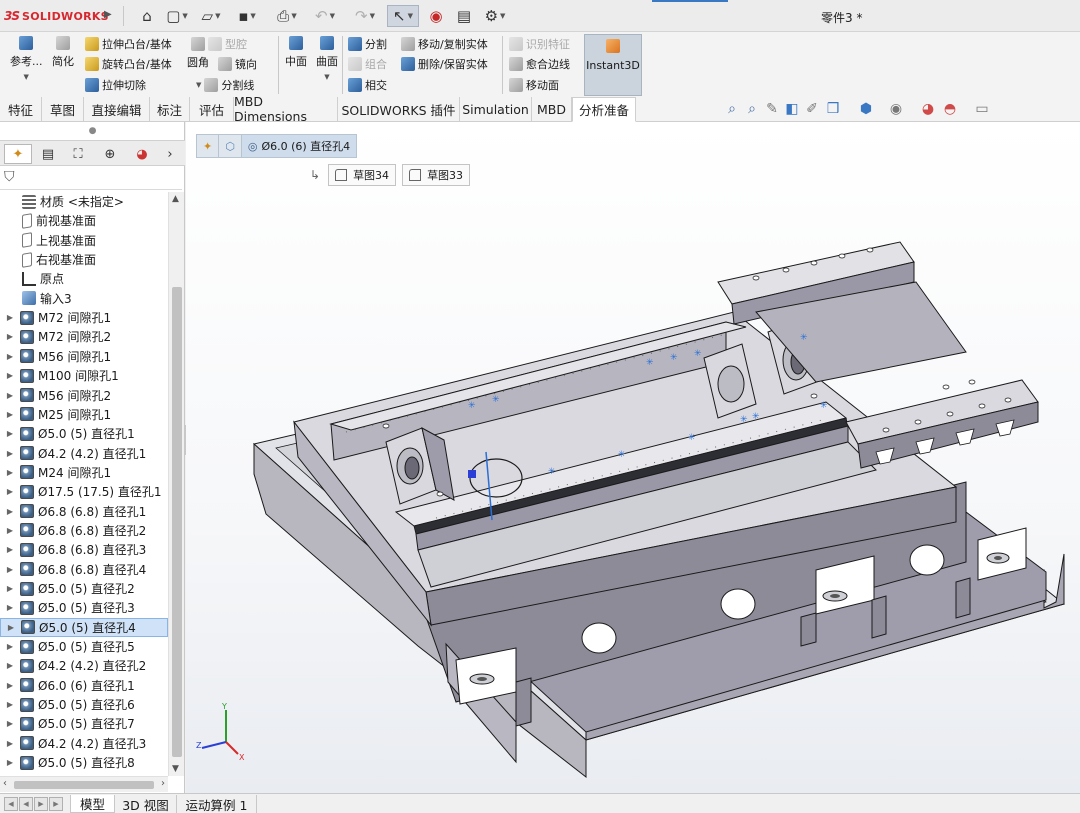  I want to click on tree-vertical-scrollbar: ▲ ▼, so click(176, 484).